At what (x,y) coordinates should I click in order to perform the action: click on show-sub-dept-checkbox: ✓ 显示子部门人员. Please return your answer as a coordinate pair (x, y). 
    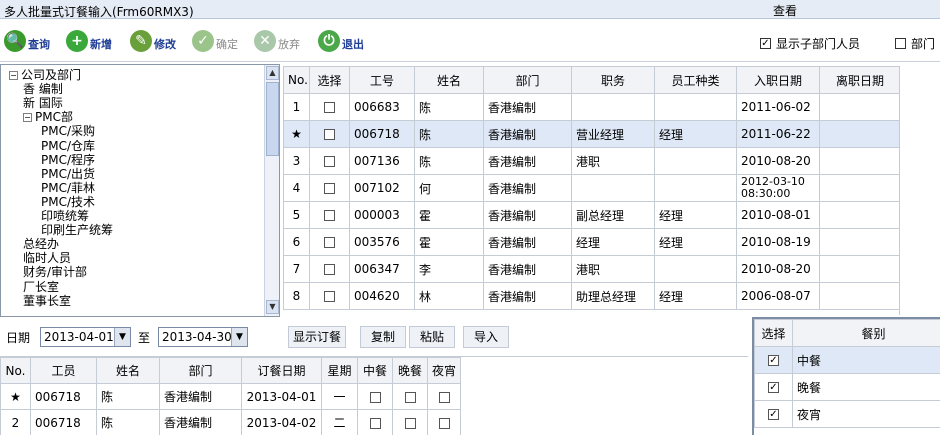
    Looking at the image, I should click on (810, 43).